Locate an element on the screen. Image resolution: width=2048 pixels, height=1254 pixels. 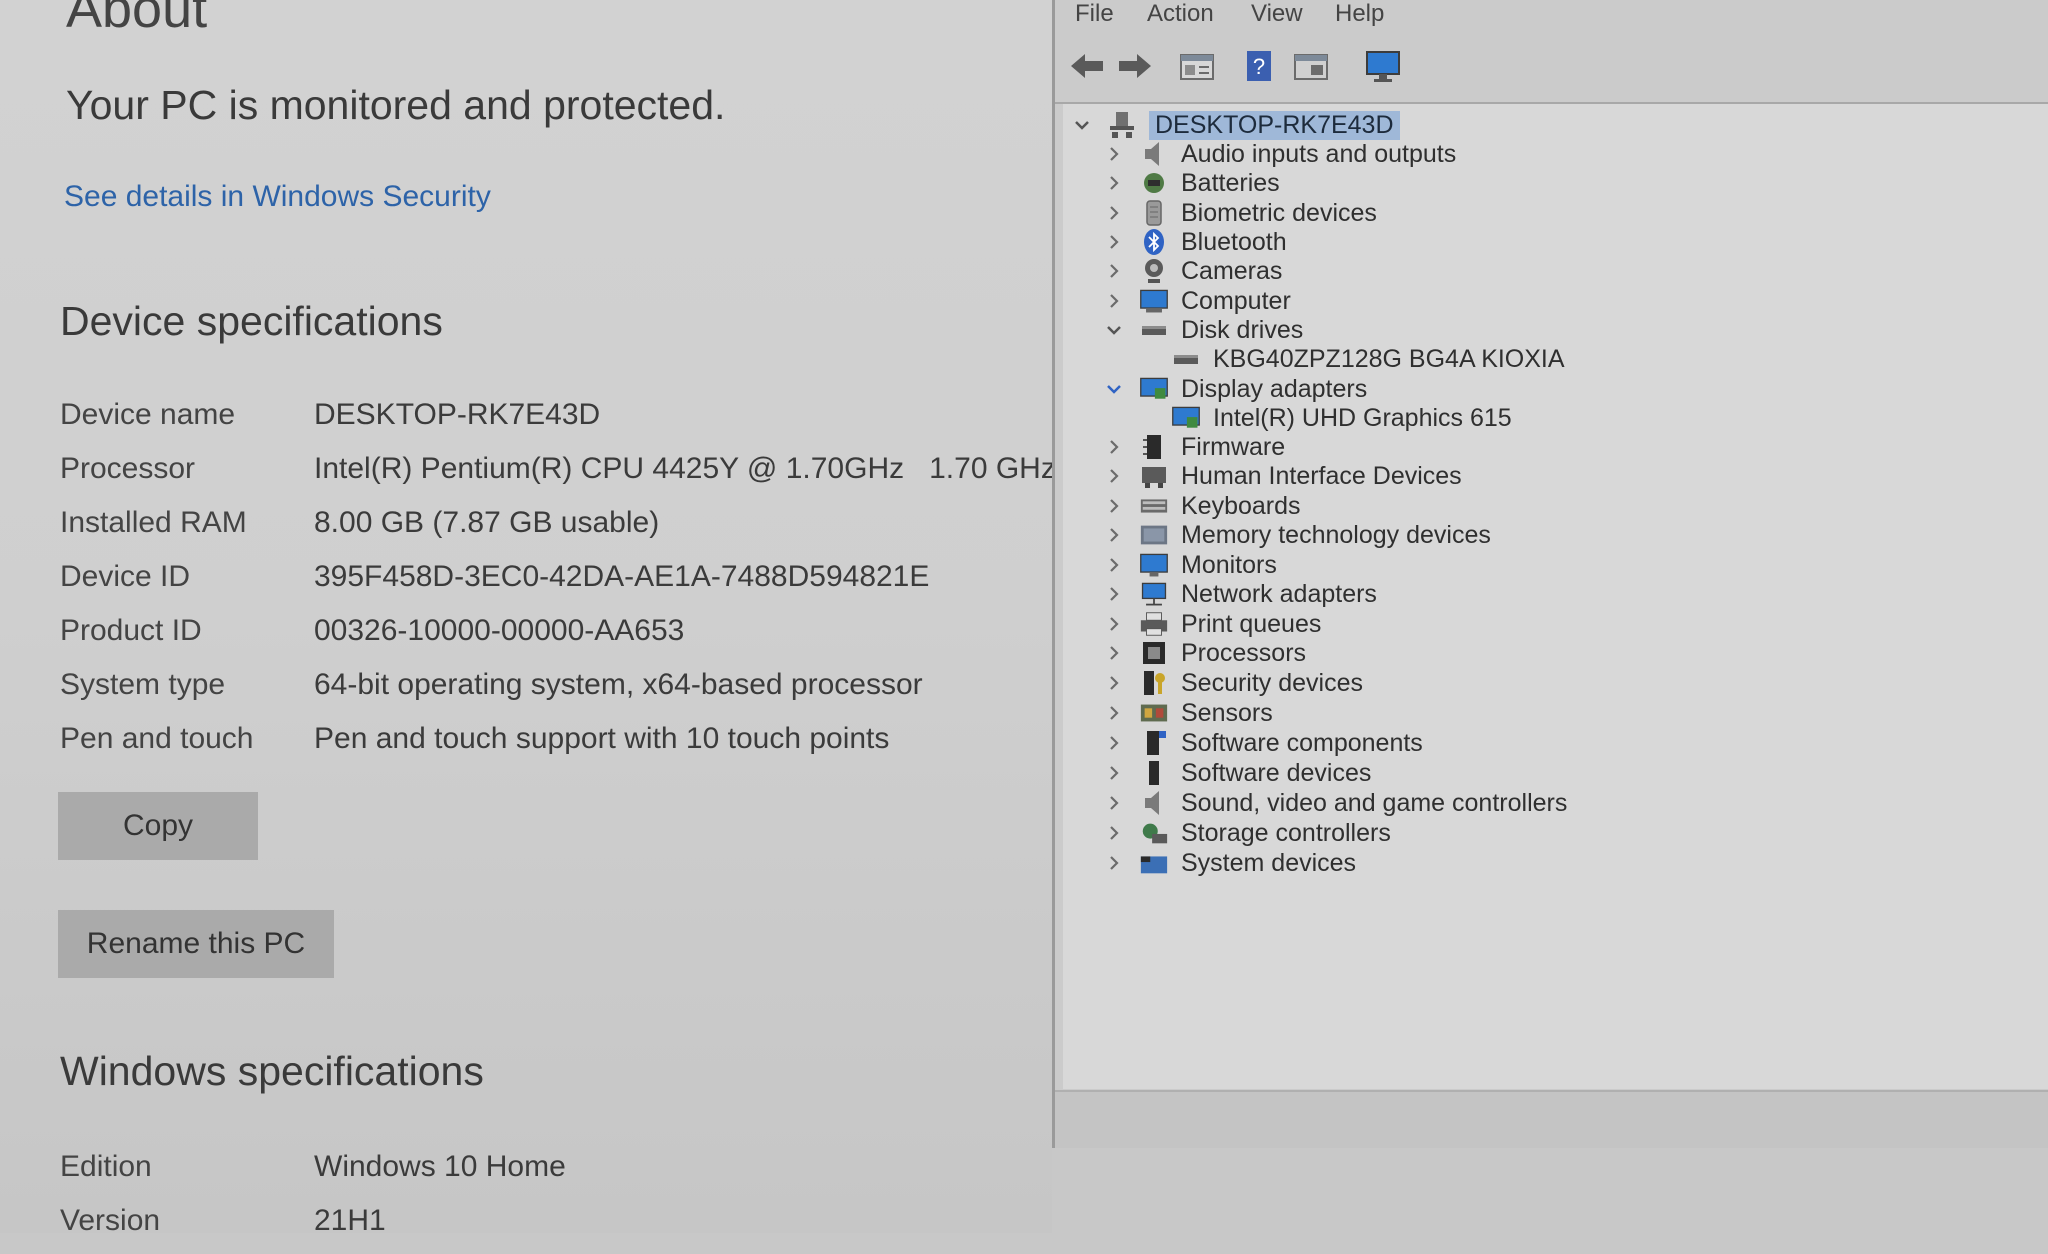
spec-label: Product ID is located at coordinates (131, 630).